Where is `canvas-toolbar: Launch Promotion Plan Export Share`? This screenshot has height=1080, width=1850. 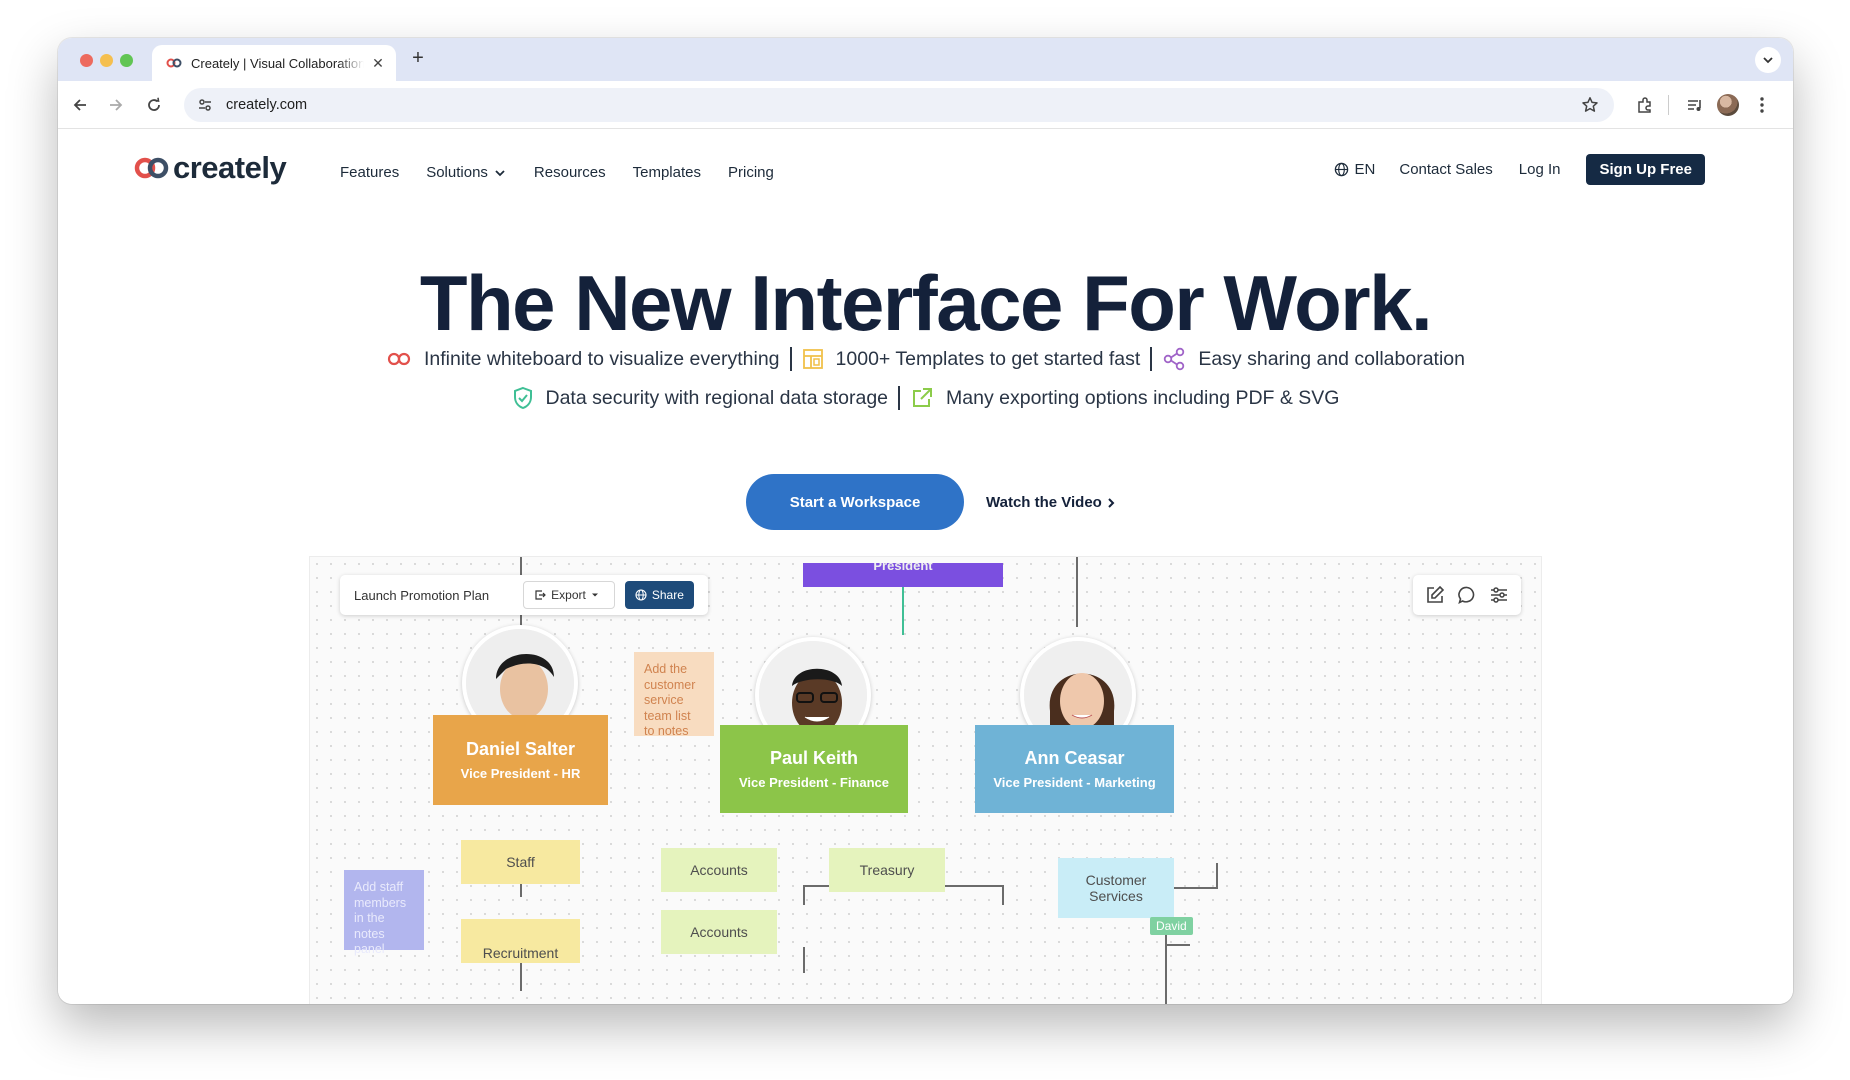 canvas-toolbar: Launch Promotion Plan Export Share is located at coordinates (524, 595).